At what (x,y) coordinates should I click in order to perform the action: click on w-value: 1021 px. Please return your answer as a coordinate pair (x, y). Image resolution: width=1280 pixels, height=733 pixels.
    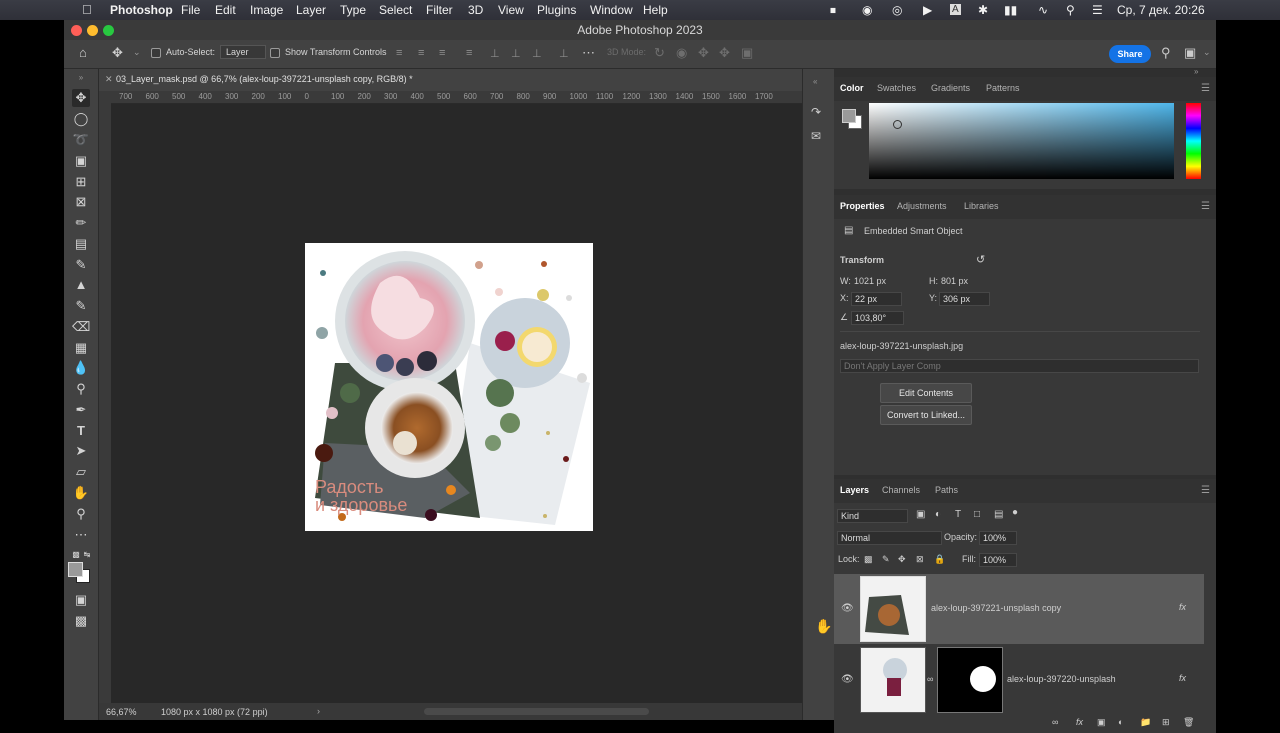
    Looking at the image, I should click on (870, 281).